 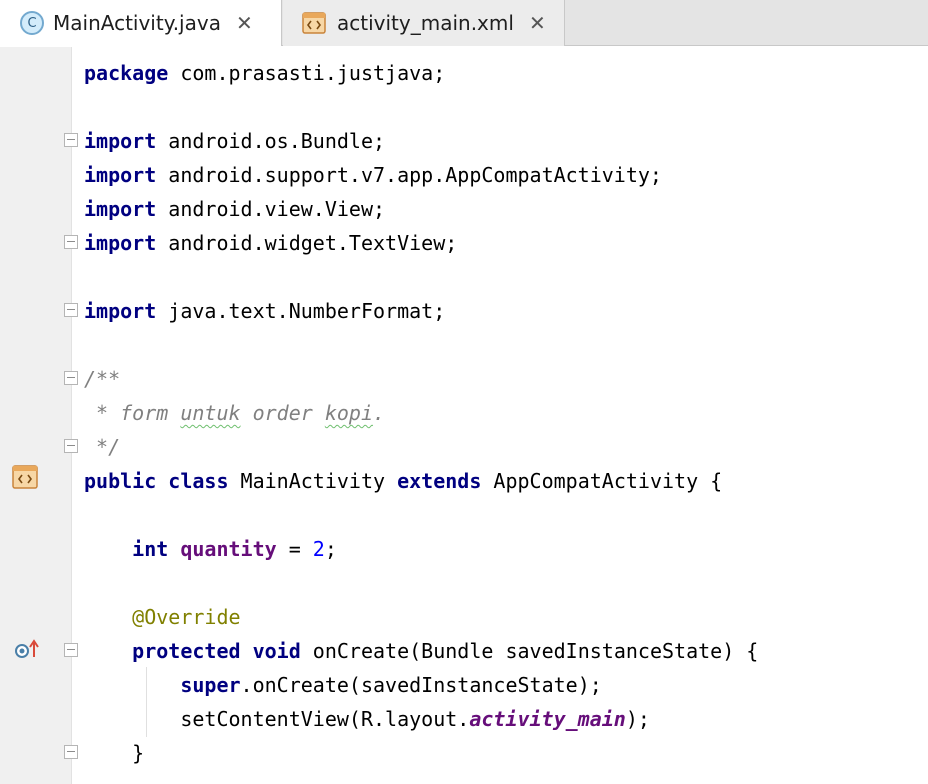 I want to click on code-line-annotation: @Override, so click(x=186, y=617).